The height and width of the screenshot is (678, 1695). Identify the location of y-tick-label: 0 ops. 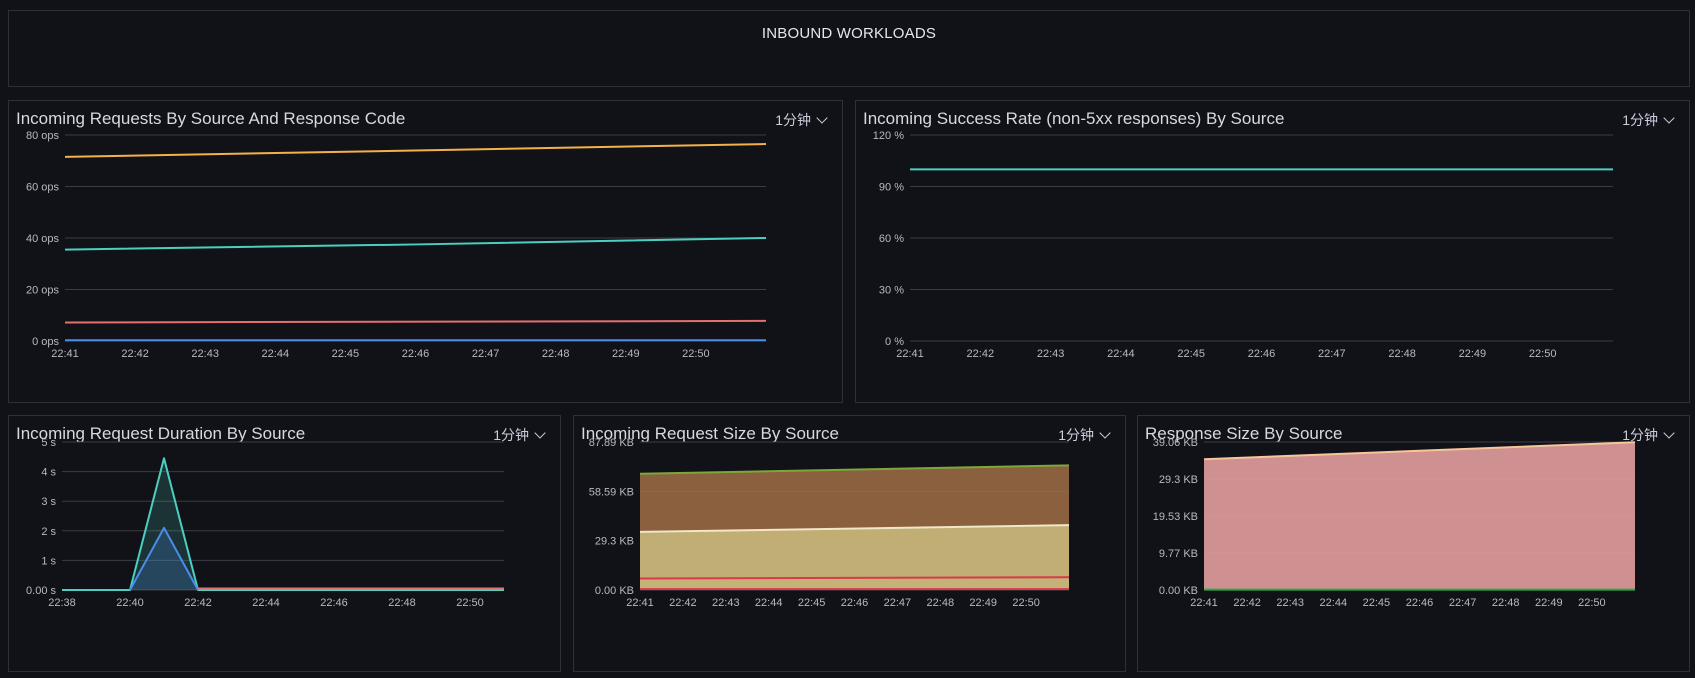
(45, 342).